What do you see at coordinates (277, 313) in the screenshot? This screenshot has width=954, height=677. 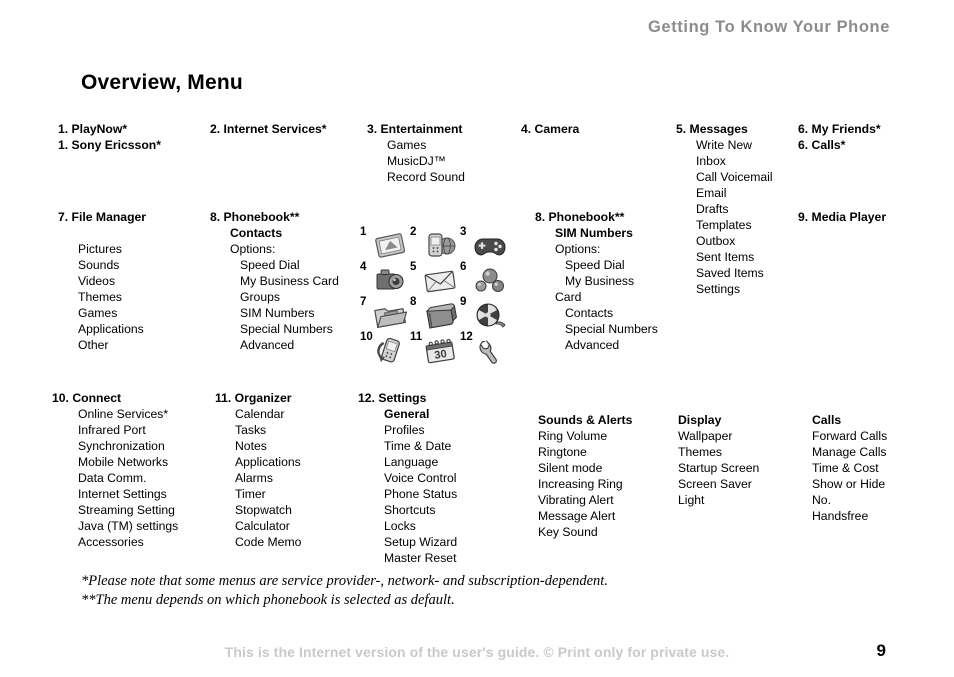 I see `menu-item: SIM Numbers` at bounding box center [277, 313].